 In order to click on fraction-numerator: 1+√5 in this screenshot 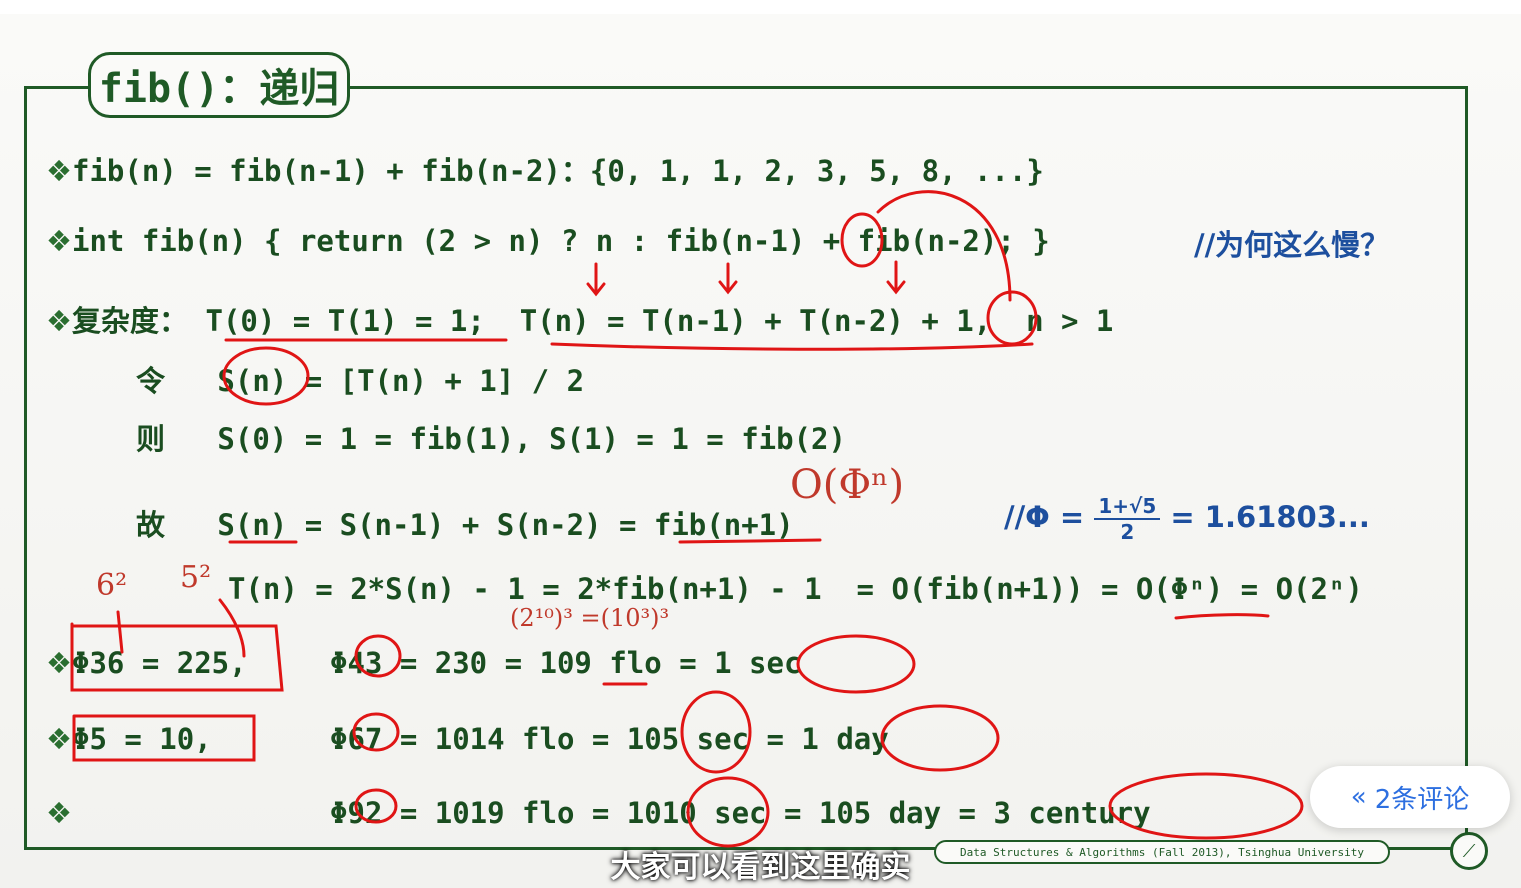, I will do `click(1127, 507)`.